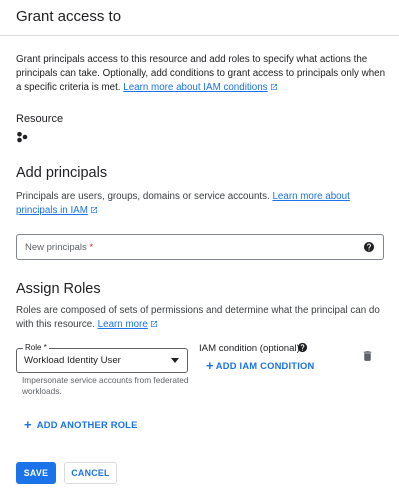  What do you see at coordinates (265, 365) in the screenshot?
I see `add-iam-condition-label: ADD IAM CONDITION` at bounding box center [265, 365].